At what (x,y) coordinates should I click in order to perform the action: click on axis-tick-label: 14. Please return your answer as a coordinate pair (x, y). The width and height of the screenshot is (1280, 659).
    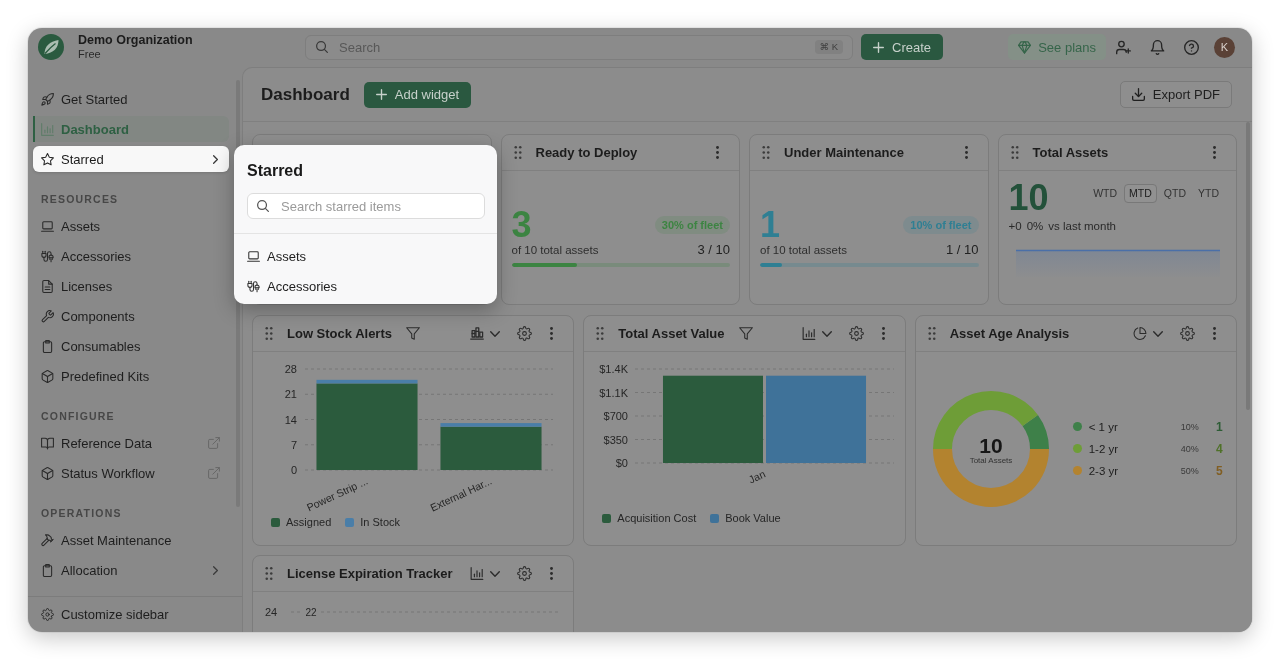
    Looking at the image, I should click on (290, 419).